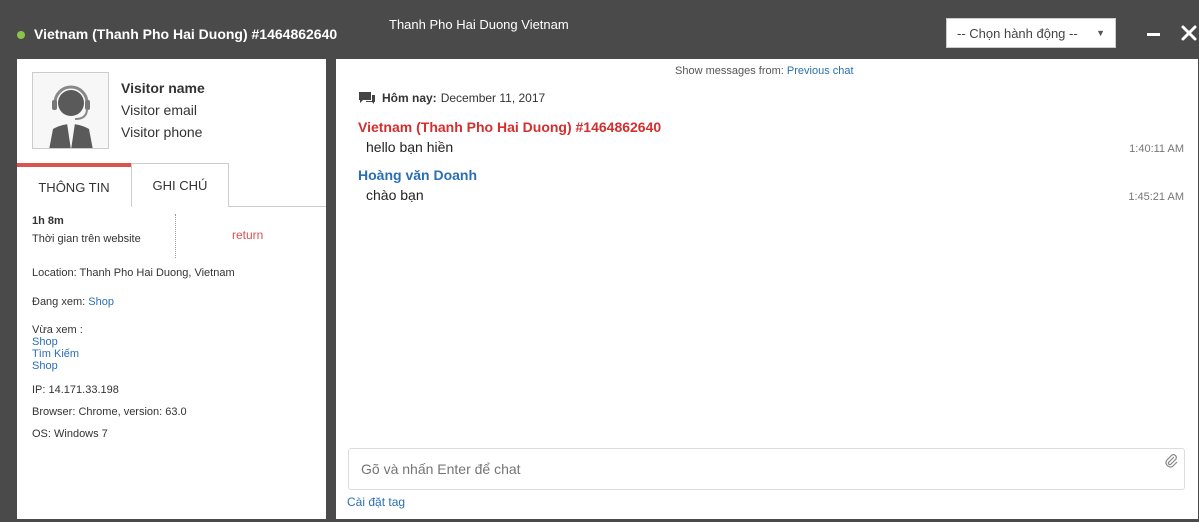 This screenshot has width=1199, height=522. I want to click on show-messages-row: Show messages from: Previous chat, so click(764, 71).